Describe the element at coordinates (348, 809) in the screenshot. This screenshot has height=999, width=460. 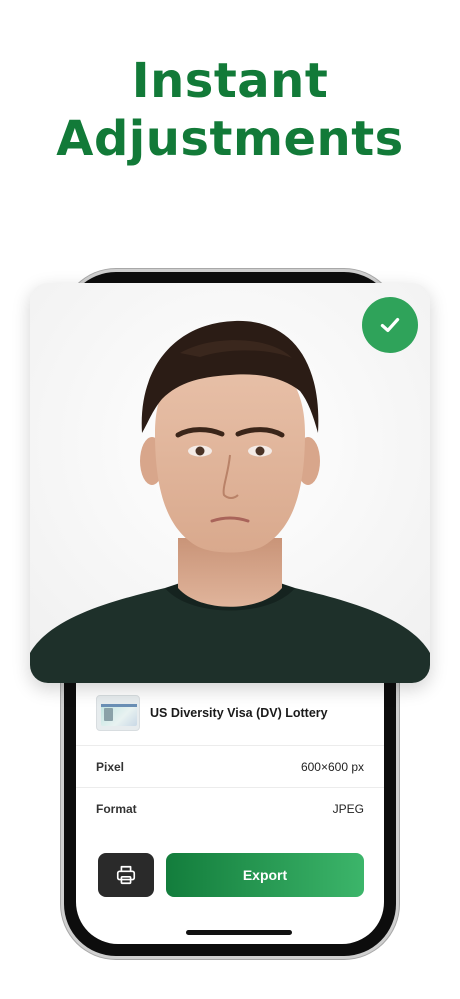
I see `format-value: JPEG` at that location.